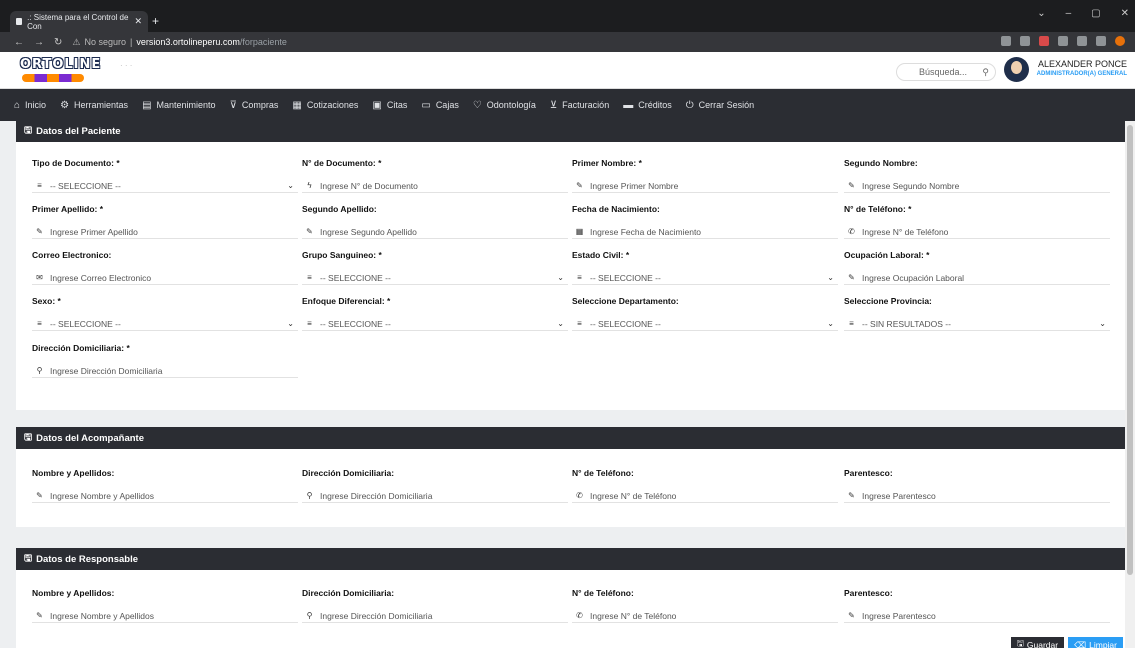 The height and width of the screenshot is (648, 1135). What do you see at coordinates (186, 105) in the screenshot?
I see `menu-item-label: Mantenimiento` at bounding box center [186, 105].